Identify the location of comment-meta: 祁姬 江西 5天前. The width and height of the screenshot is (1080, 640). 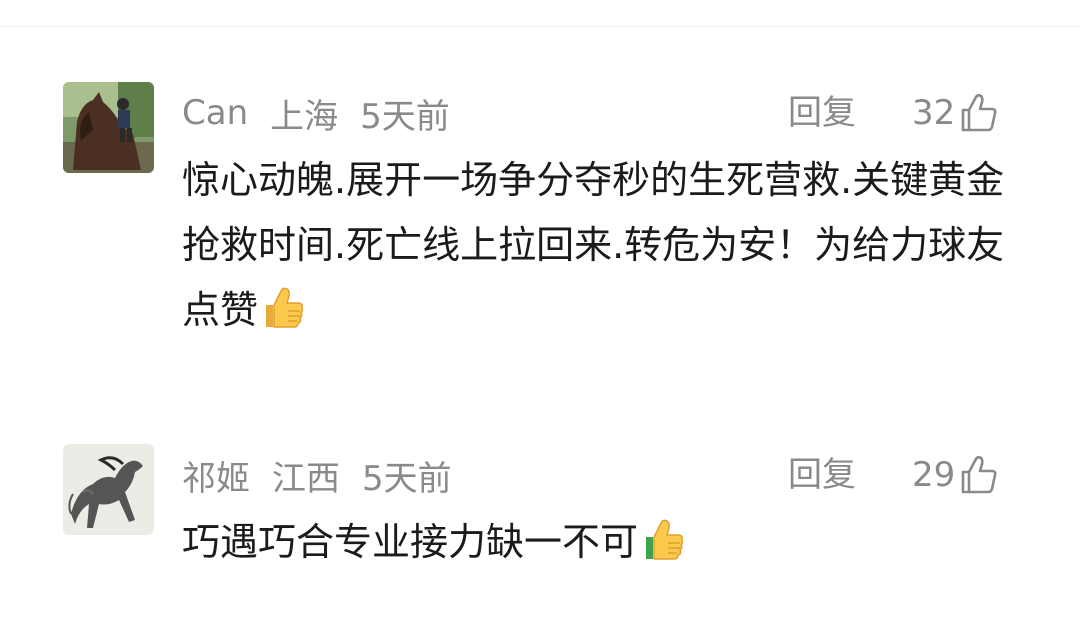
(317, 475).